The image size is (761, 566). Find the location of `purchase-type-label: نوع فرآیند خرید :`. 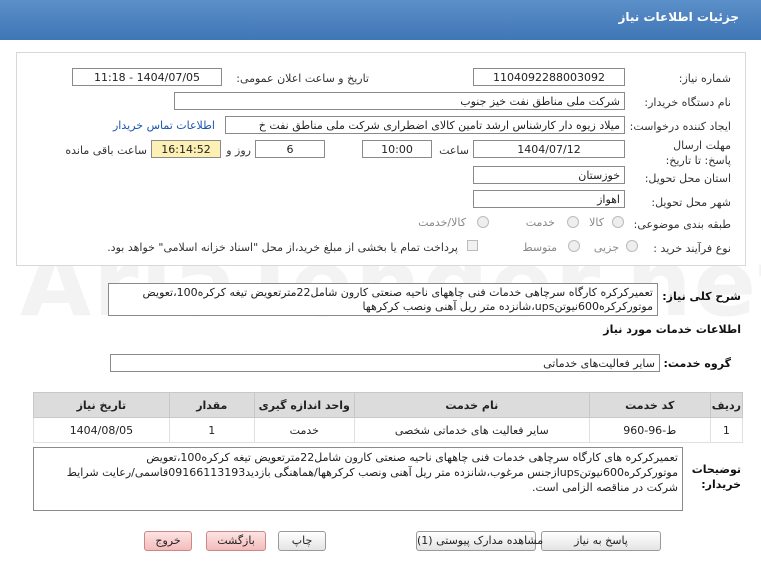

purchase-type-label: نوع فرآیند خرید : is located at coordinates (692, 248).